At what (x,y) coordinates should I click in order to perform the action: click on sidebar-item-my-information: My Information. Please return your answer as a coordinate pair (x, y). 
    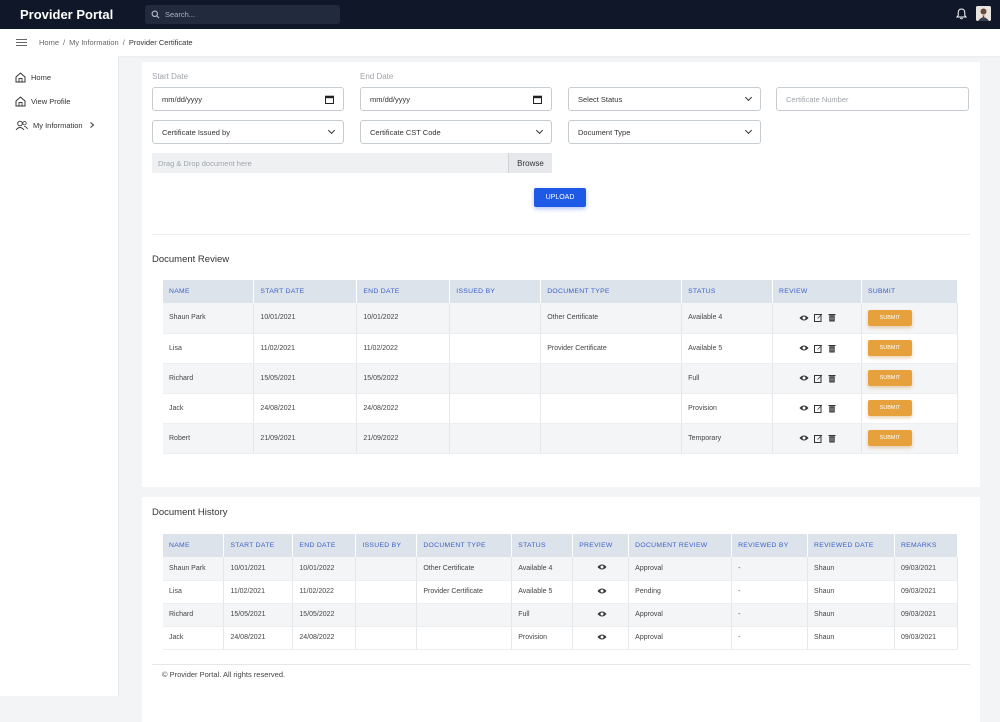
    Looking at the image, I should click on (59, 125).